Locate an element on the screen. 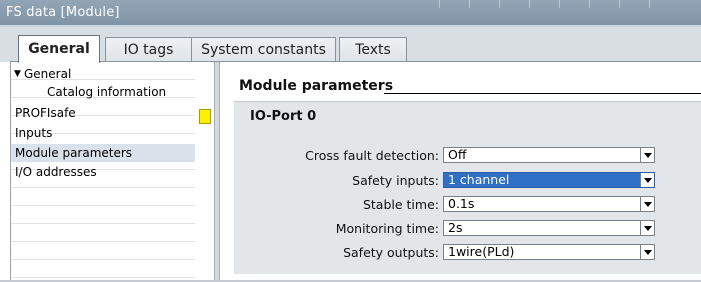 Image resolution: width=701 pixels, height=282 pixels. select-value: 2s is located at coordinates (455, 227).